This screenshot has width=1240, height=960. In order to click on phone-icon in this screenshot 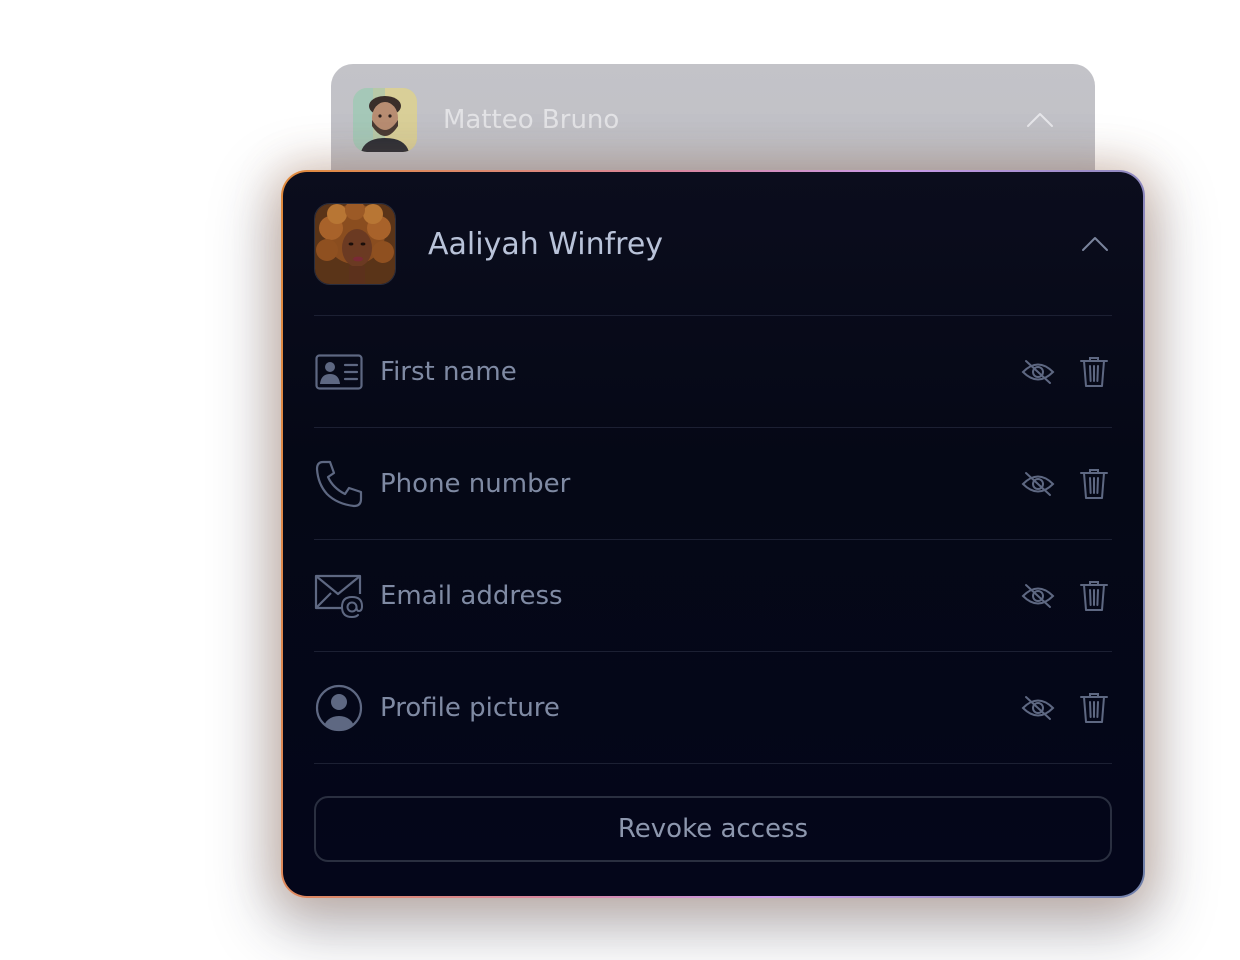, I will do `click(339, 484)`.